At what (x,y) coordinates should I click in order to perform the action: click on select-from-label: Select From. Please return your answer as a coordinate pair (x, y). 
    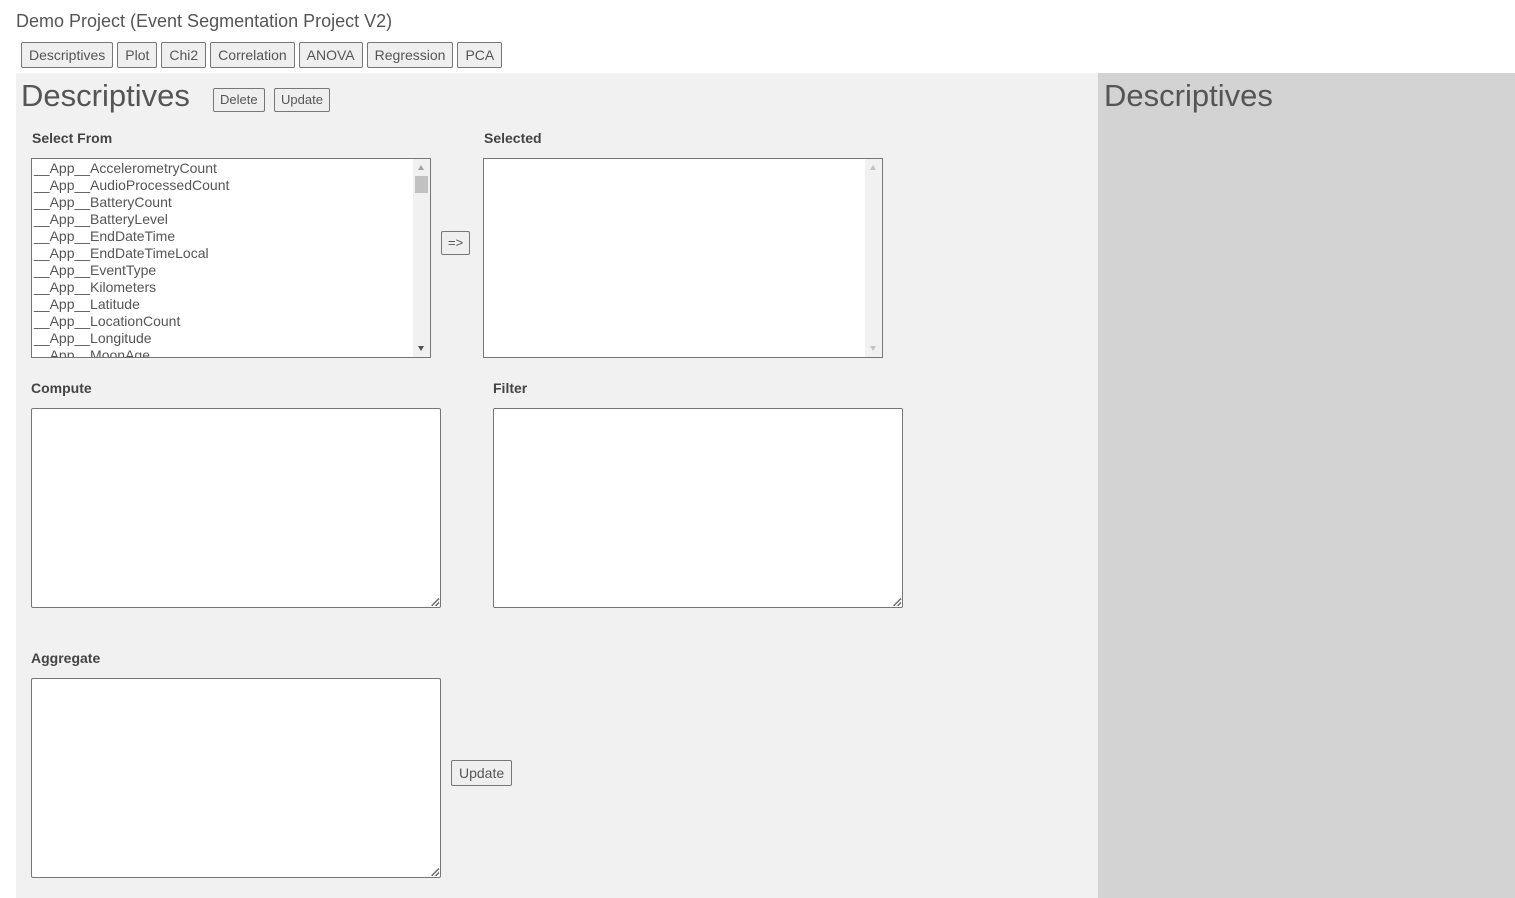
    Looking at the image, I should click on (72, 138).